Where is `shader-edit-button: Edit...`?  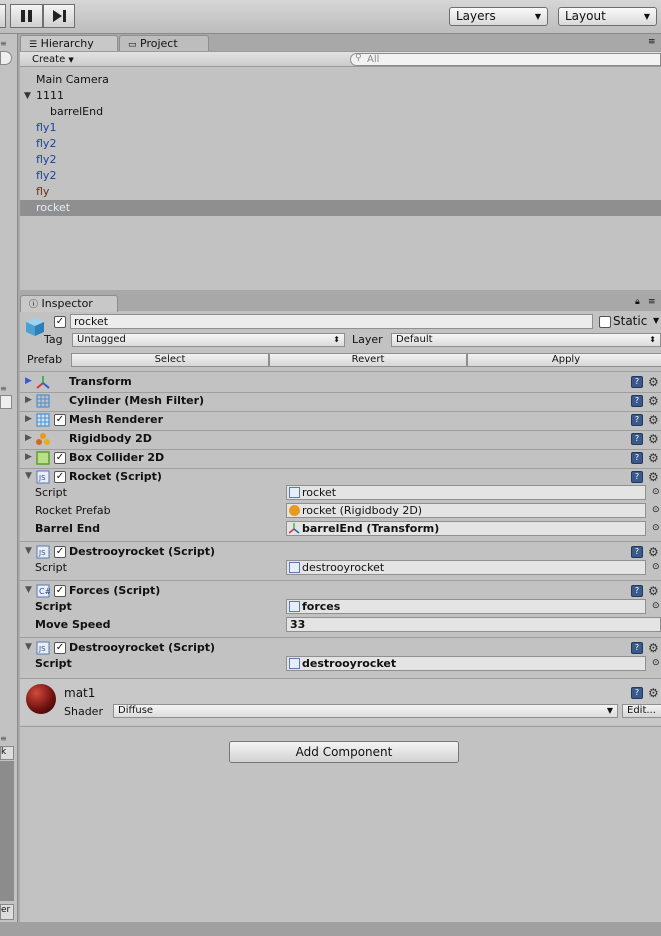
shader-edit-button: Edit... is located at coordinates (641, 711).